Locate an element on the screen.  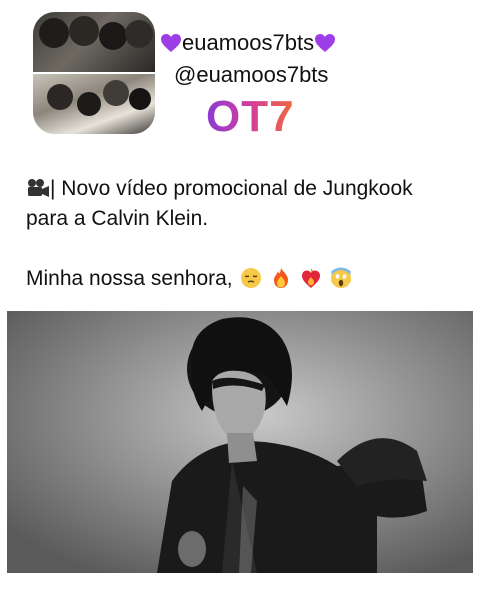
screaming-face-icon is located at coordinates (341, 277).